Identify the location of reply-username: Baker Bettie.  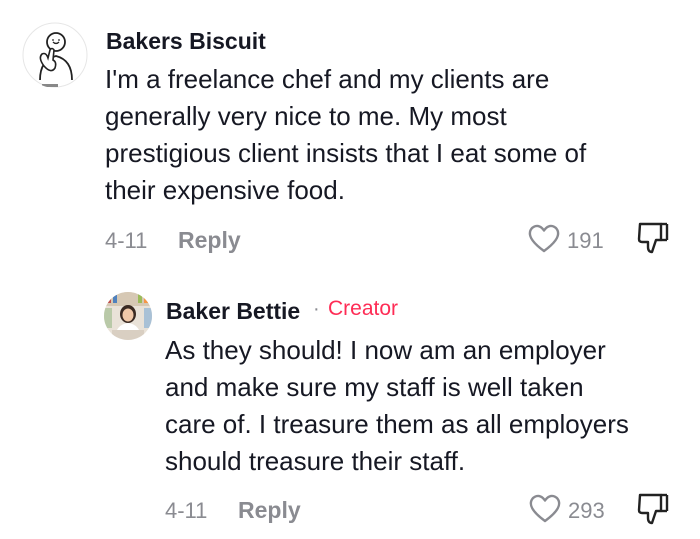
(233, 311).